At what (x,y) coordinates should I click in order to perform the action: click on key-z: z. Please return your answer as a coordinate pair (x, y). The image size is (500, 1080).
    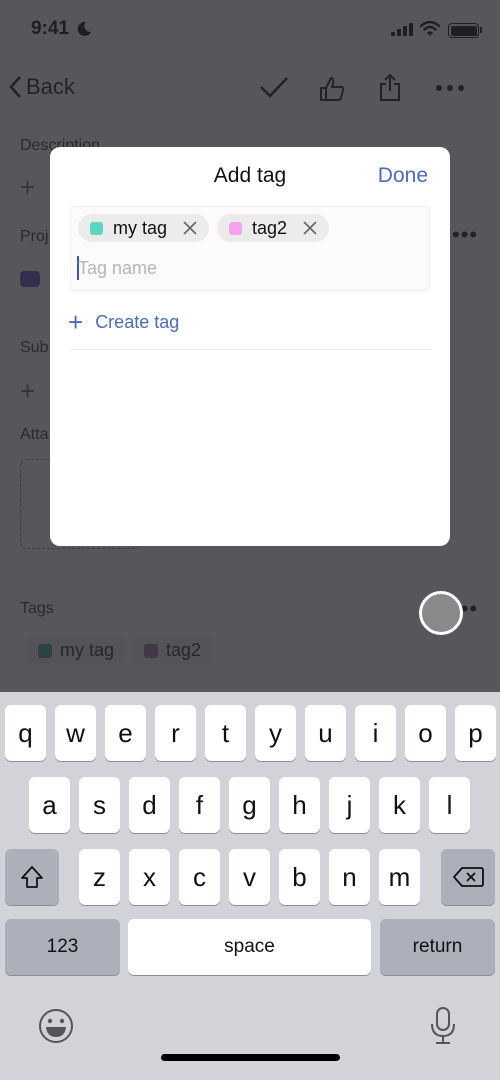
    Looking at the image, I should click on (99, 877).